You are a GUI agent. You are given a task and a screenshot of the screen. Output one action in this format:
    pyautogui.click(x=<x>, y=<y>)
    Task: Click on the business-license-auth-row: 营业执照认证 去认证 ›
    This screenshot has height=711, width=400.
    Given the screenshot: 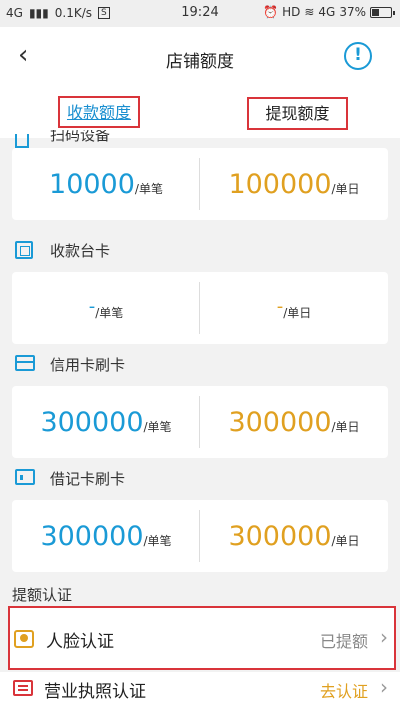 What is the action you would take?
    pyautogui.click(x=200, y=691)
    